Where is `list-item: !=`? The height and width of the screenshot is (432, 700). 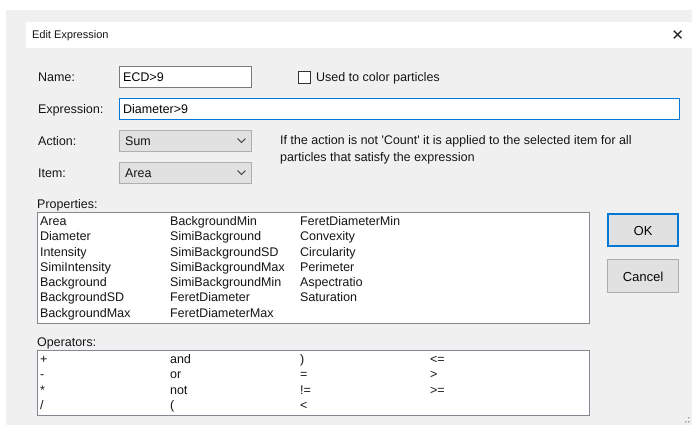 list-item: != is located at coordinates (365, 390).